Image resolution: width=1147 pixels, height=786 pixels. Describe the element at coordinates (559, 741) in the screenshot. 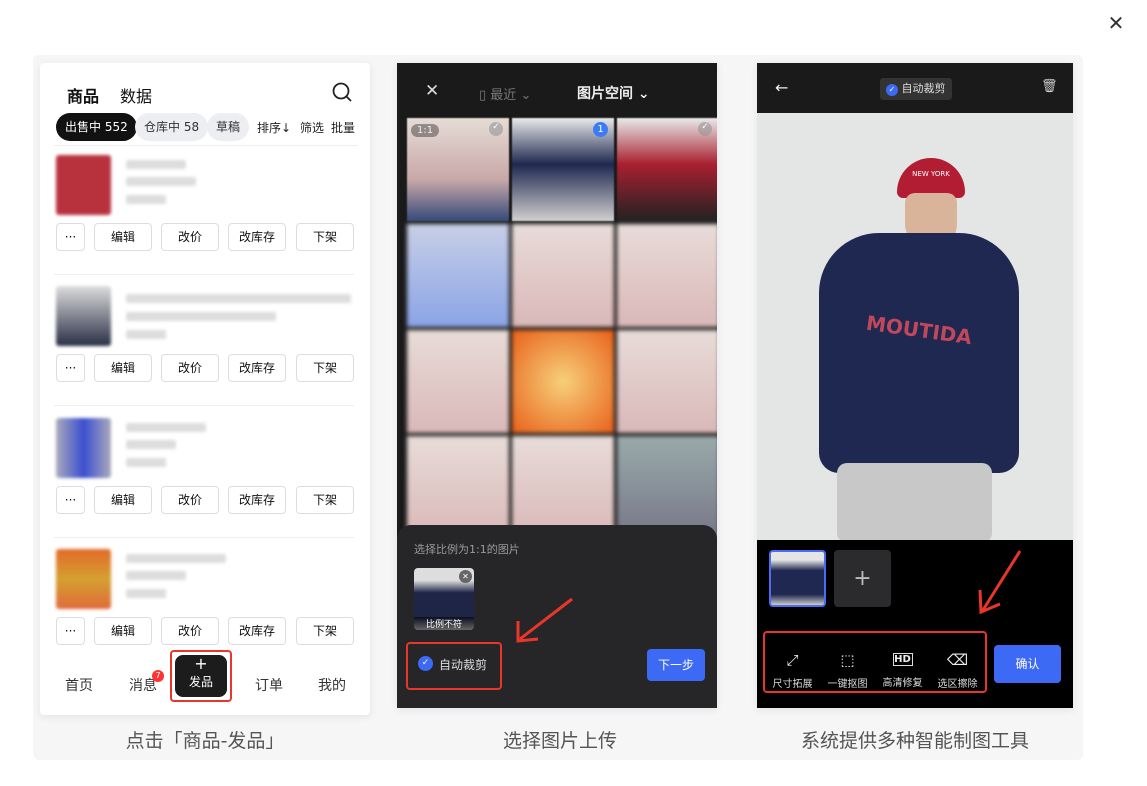

I see `caption-step-2: 选择图片上传` at that location.